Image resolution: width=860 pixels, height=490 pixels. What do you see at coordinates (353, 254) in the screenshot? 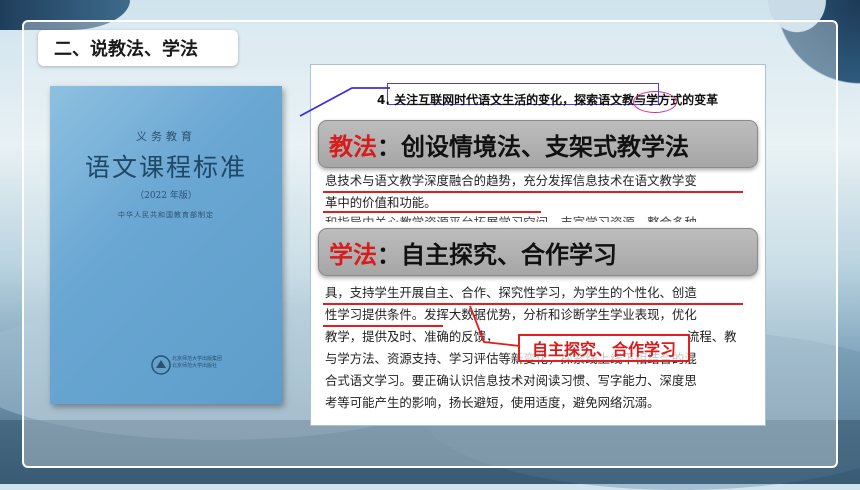
I see `callout-label: 学法` at bounding box center [353, 254].